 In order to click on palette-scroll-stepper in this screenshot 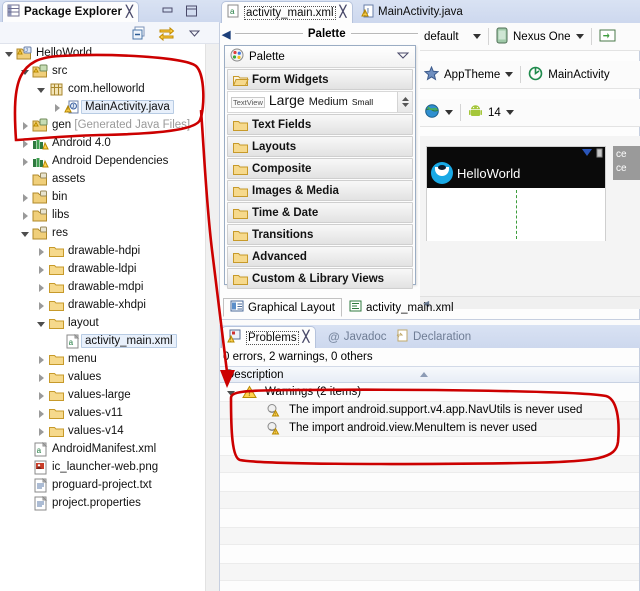, I will do `click(404, 102)`.